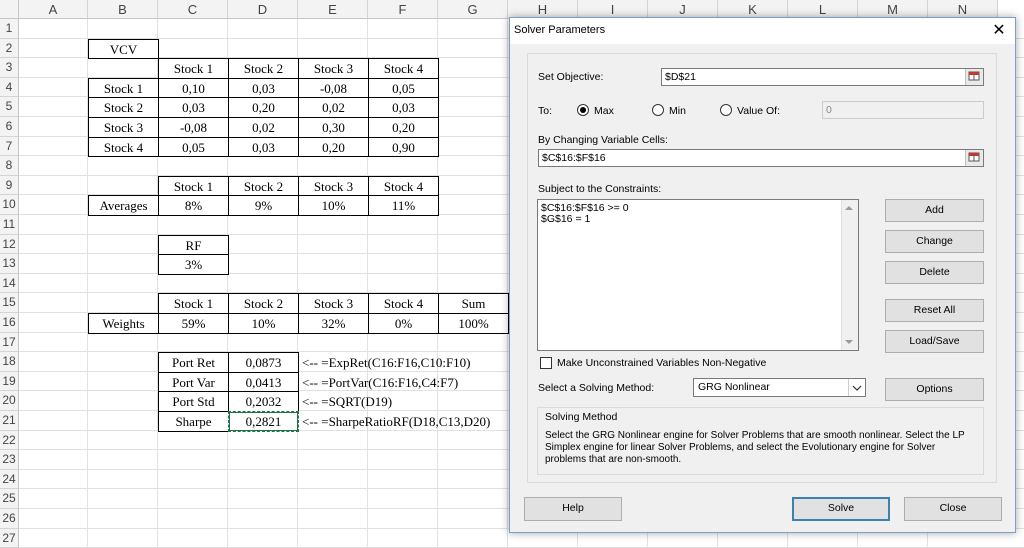 Image resolution: width=1024 pixels, height=548 pixels. What do you see at coordinates (263, 421) in the screenshot?
I see `result-value-cell: 0,2821` at bounding box center [263, 421].